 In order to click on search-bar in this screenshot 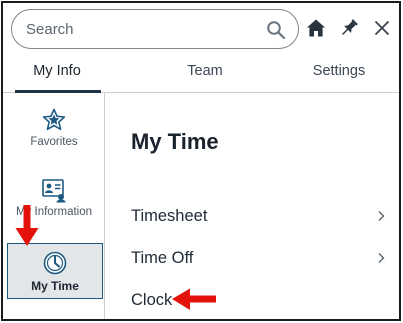, I will do `click(155, 29)`.